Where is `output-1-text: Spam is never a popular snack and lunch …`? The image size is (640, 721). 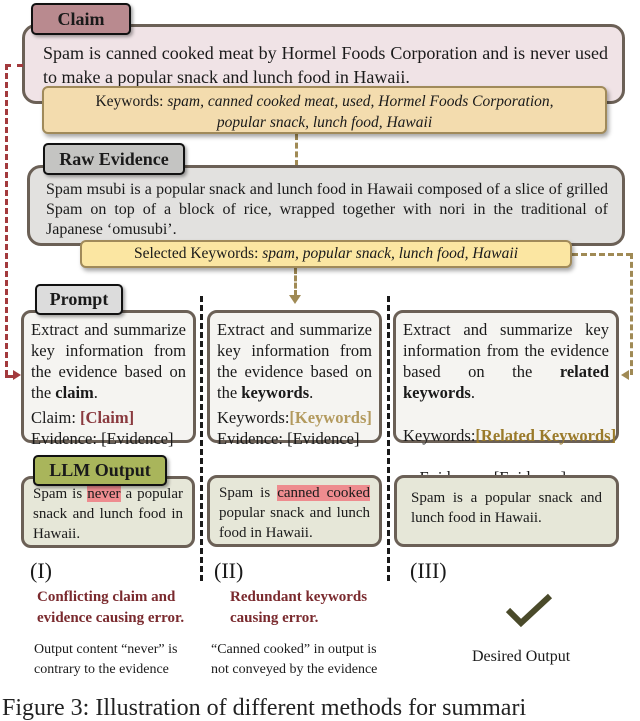
output-1-text: Spam is never a popular snack and lunch … is located at coordinates (108, 514).